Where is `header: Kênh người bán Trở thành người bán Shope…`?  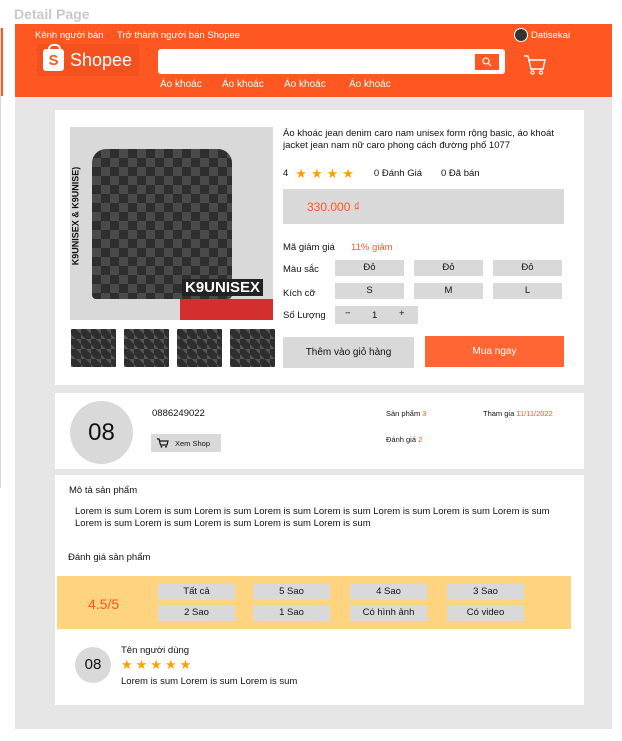
header: Kênh người bán Trở thành người bán Shope… is located at coordinates (313, 60).